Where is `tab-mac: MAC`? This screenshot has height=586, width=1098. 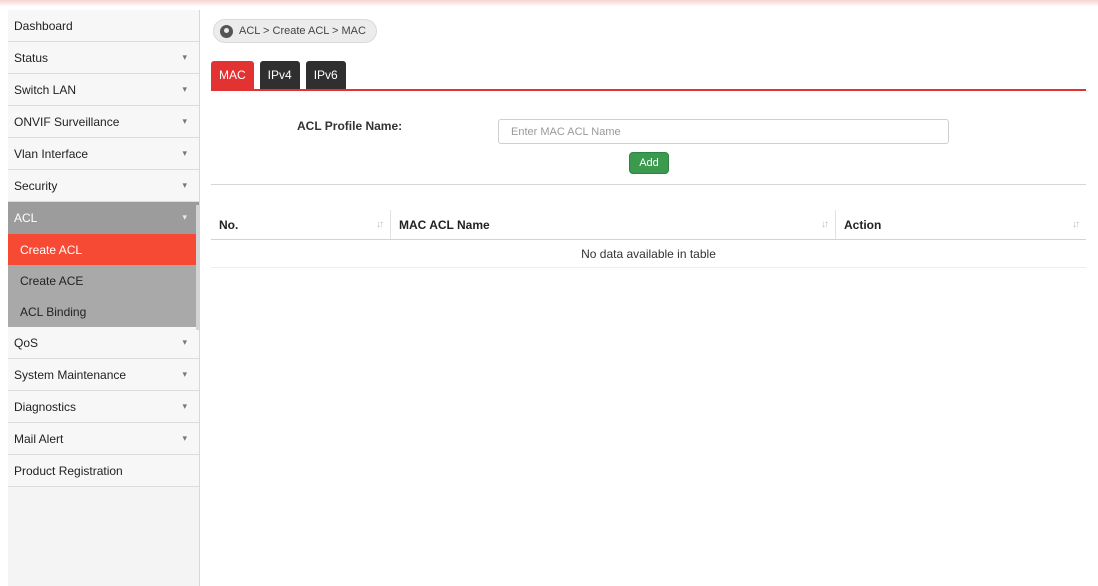 tab-mac: MAC is located at coordinates (232, 75).